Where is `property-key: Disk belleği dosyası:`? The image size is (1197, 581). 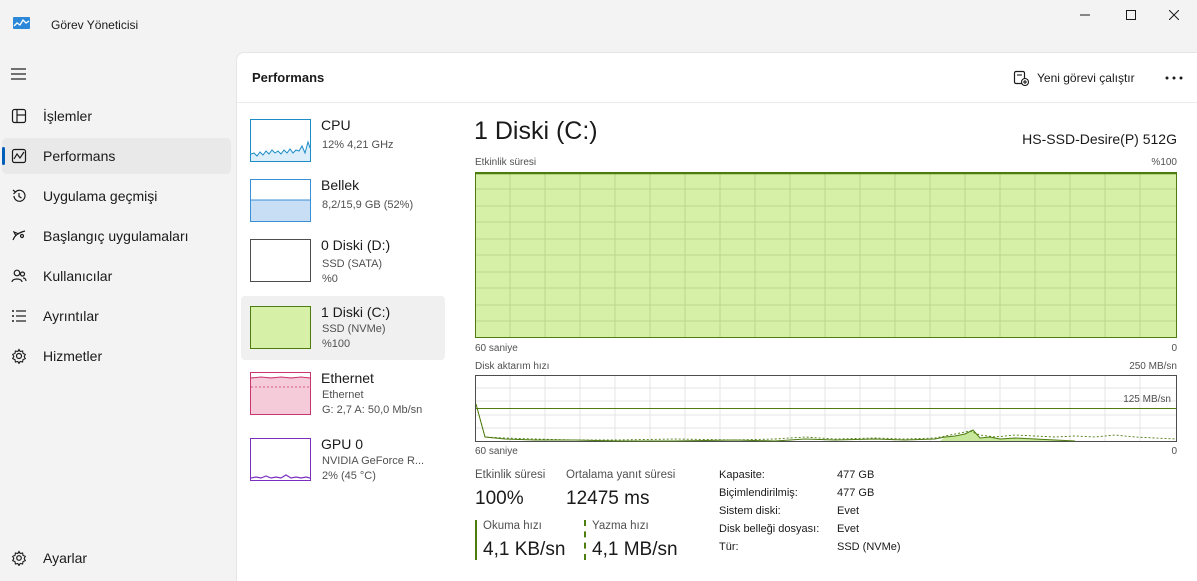
property-key: Disk belleği dosyası: is located at coordinates (769, 529).